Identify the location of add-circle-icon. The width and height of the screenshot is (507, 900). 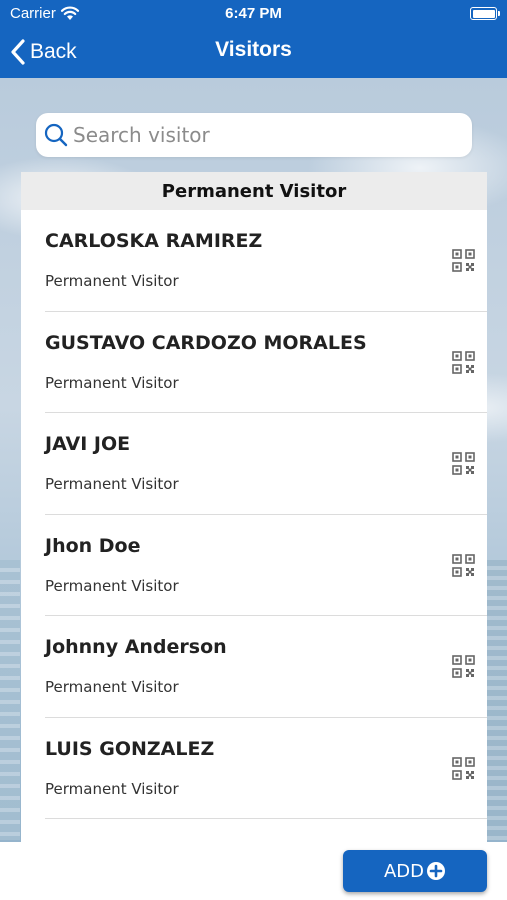
(436, 871).